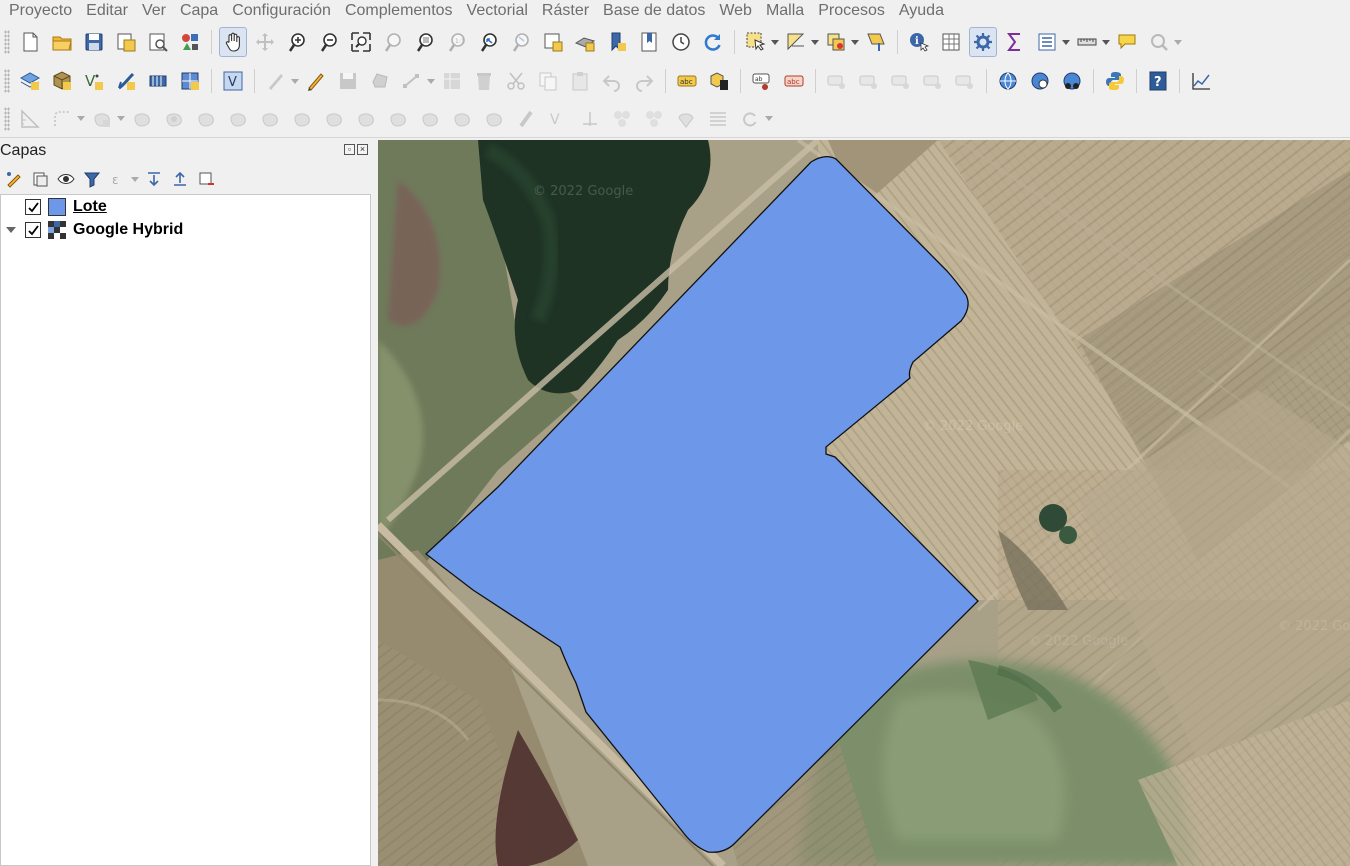 This screenshot has height=866, width=1350. Describe the element at coordinates (580, 81) in the screenshot. I see `paste-features-icon` at that location.